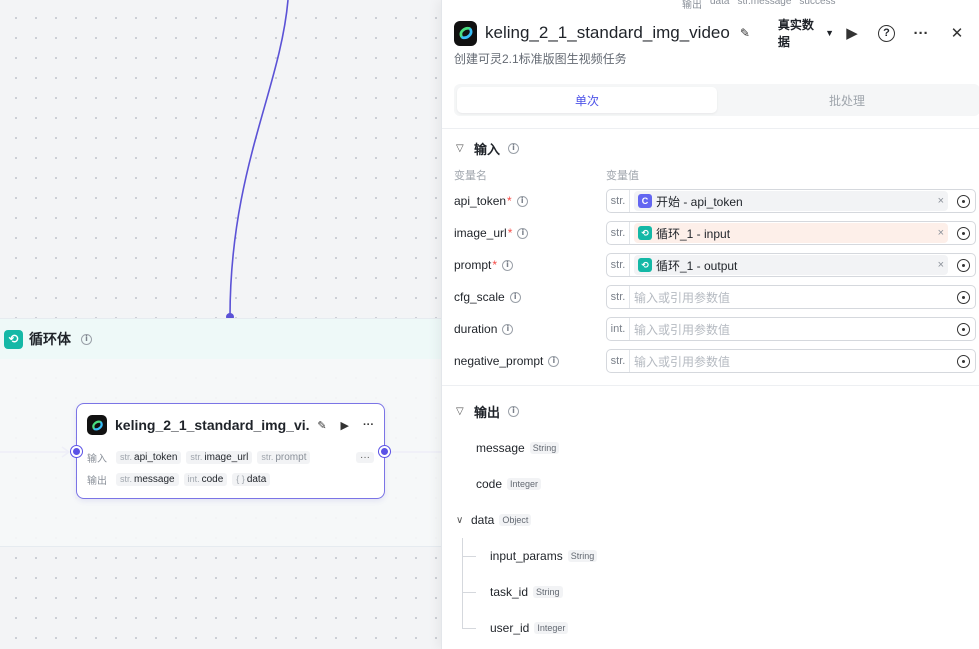 Image resolution: width=979 pixels, height=649 pixels. Describe the element at coordinates (710, 411) in the screenshot. I see `output-section-header: ▽ 输出 i` at that location.